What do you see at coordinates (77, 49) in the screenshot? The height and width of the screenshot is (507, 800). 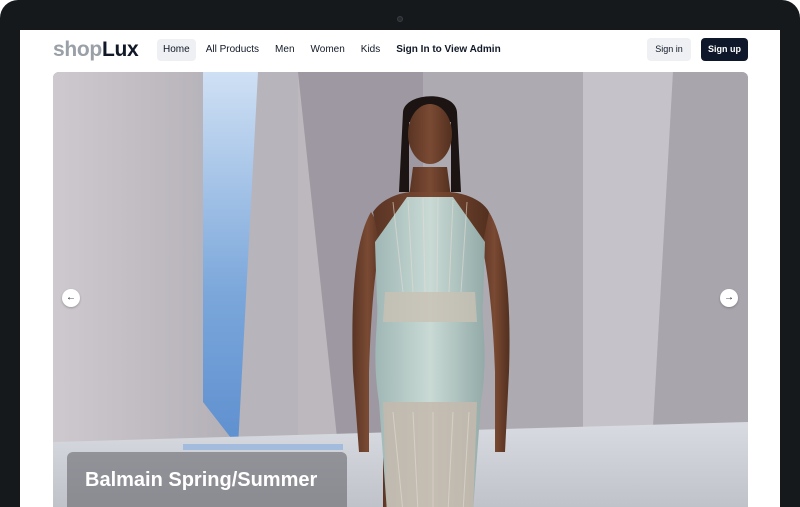 I see `logo-part-shop: shop` at bounding box center [77, 49].